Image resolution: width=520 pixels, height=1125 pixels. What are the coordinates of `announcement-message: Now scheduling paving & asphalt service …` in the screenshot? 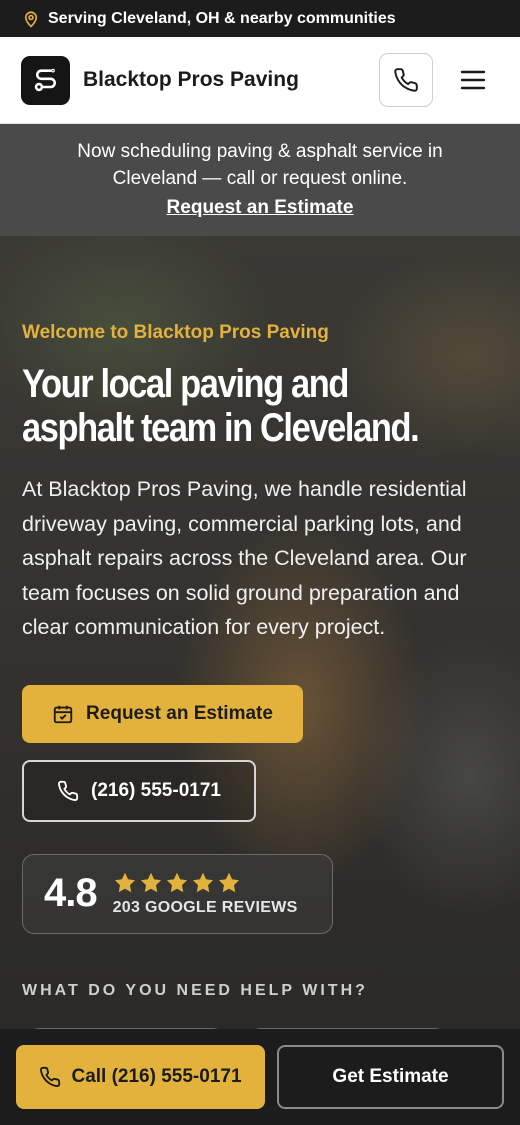 It's located at (260, 165).